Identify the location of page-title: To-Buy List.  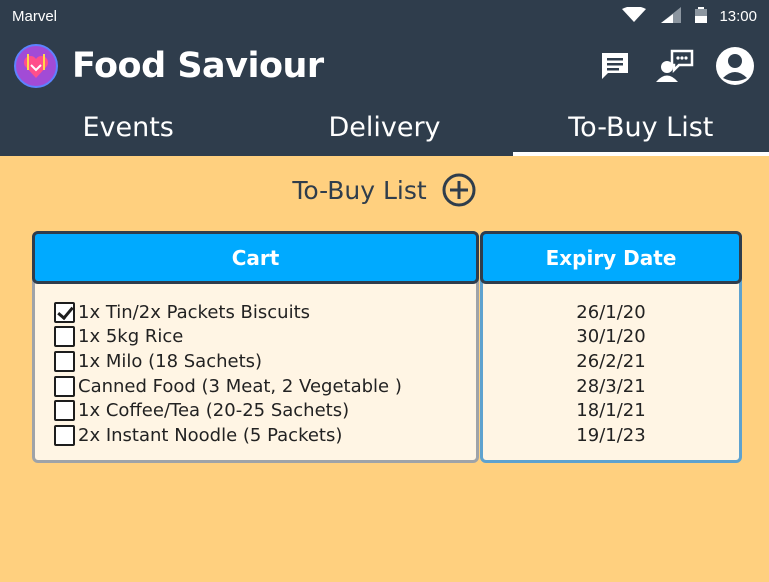
(359, 190).